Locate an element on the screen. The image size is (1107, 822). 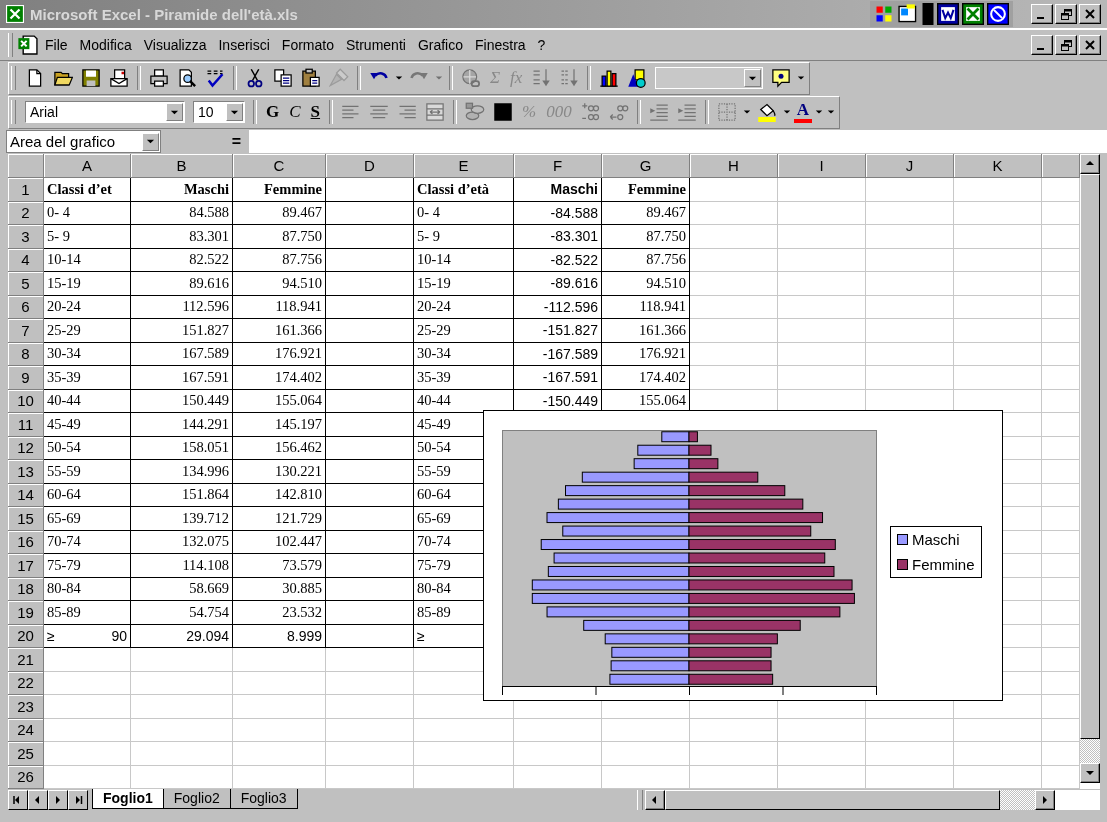
column-header: J is located at coordinates (910, 166).